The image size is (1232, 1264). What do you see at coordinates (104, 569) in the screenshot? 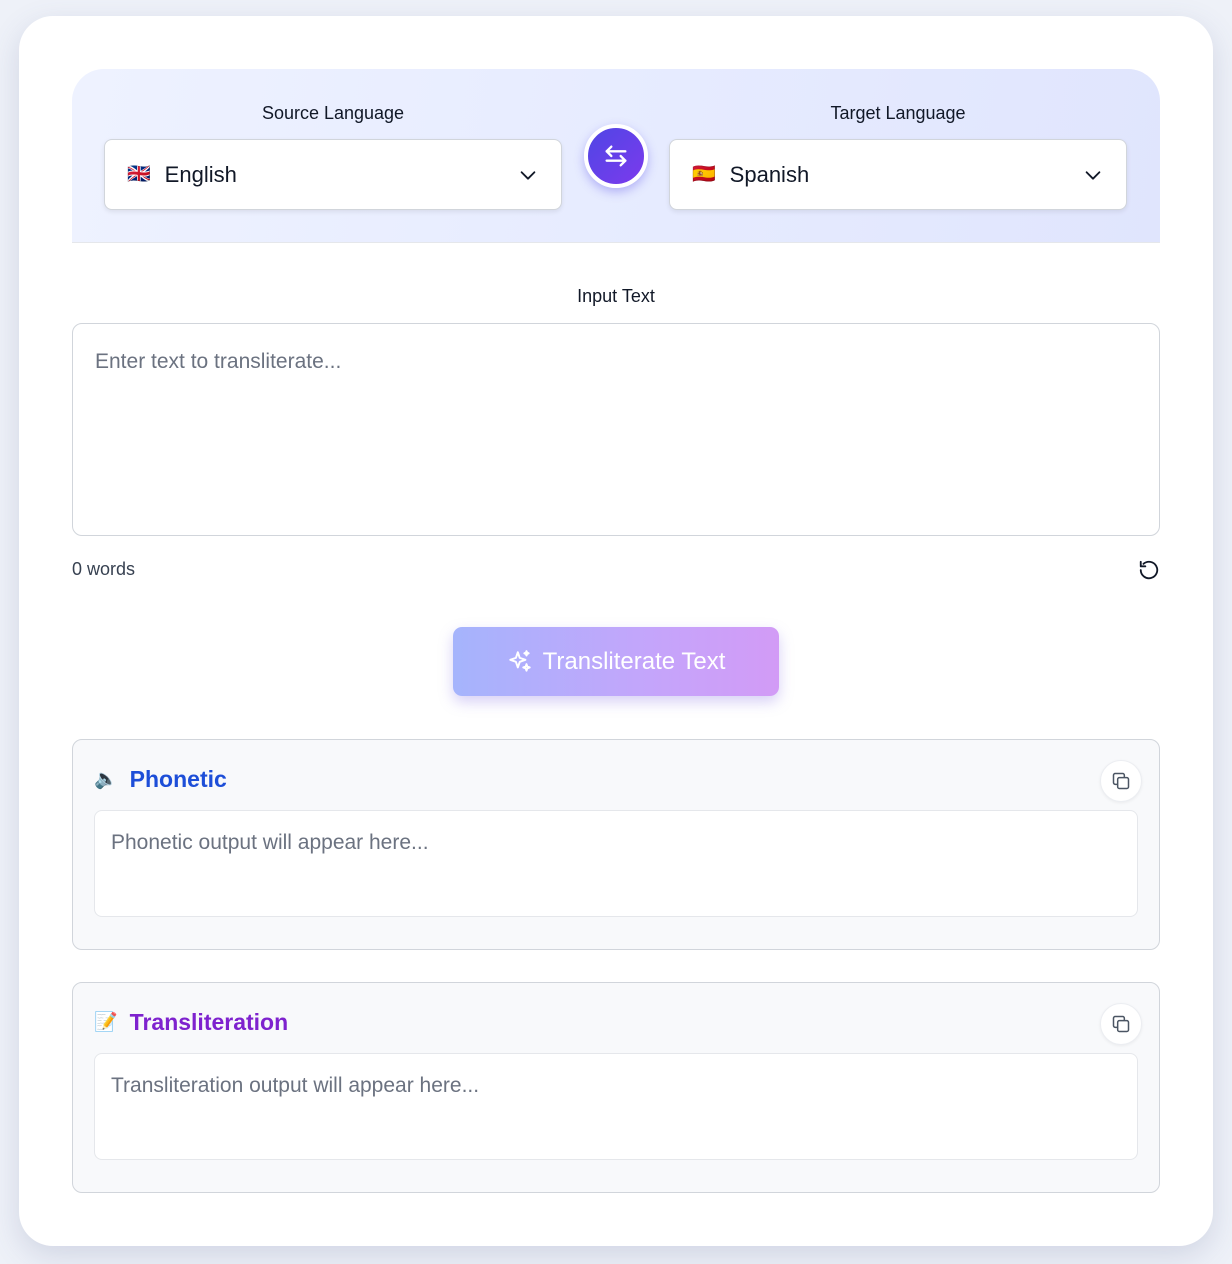
I see `word-count: 0 words` at bounding box center [104, 569].